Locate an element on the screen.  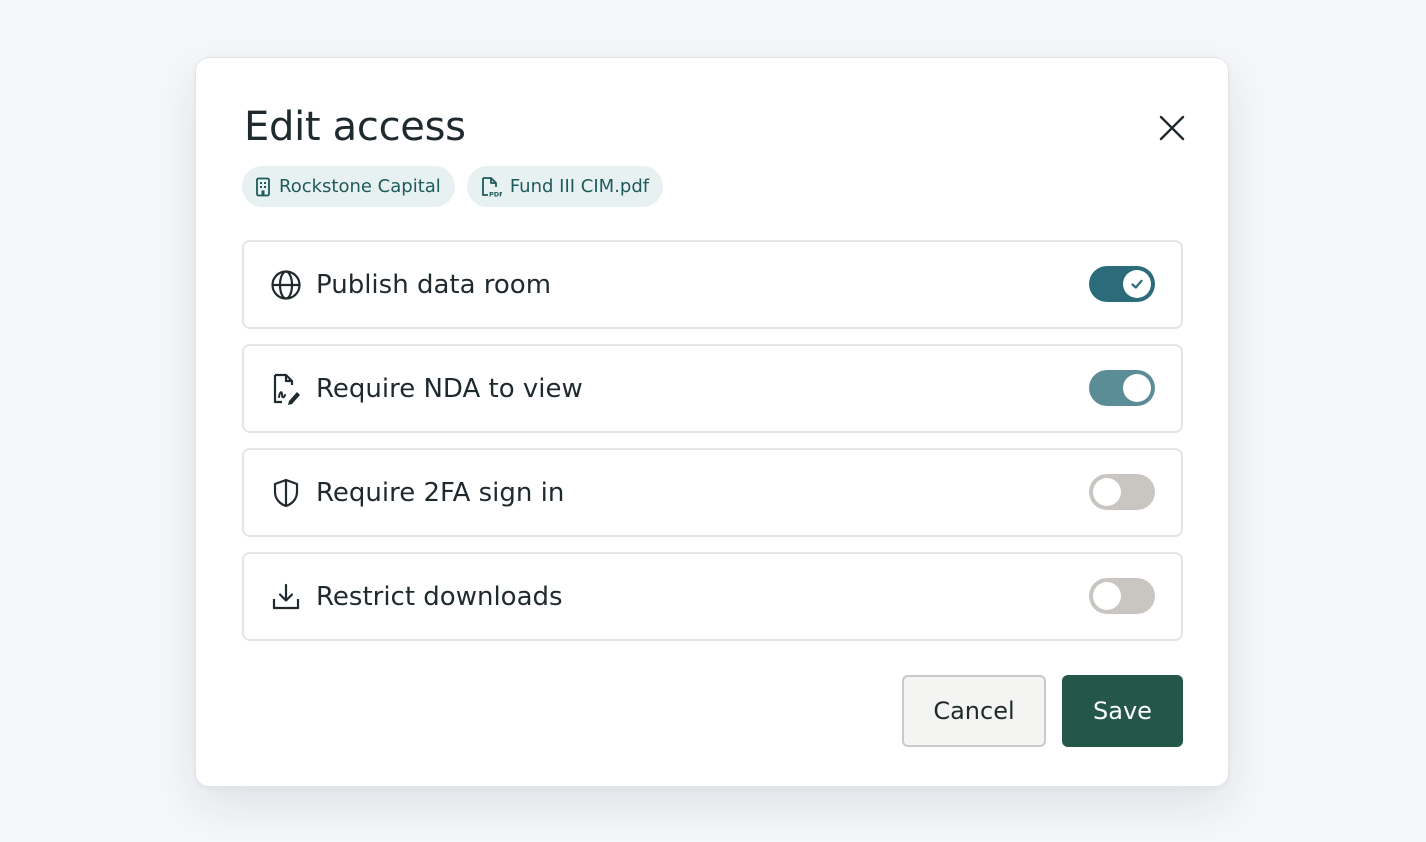
checkmark-icon is located at coordinates (1137, 284).